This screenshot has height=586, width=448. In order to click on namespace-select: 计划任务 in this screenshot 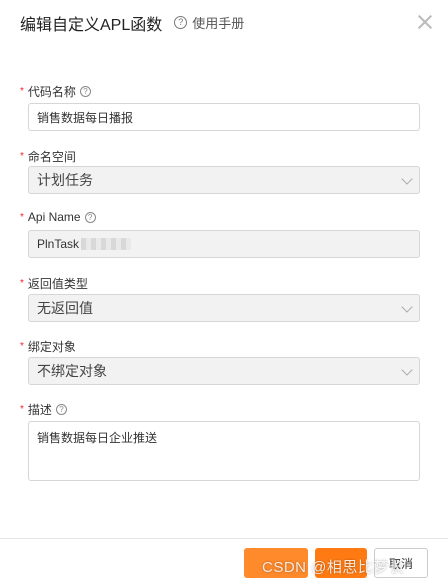, I will do `click(224, 180)`.